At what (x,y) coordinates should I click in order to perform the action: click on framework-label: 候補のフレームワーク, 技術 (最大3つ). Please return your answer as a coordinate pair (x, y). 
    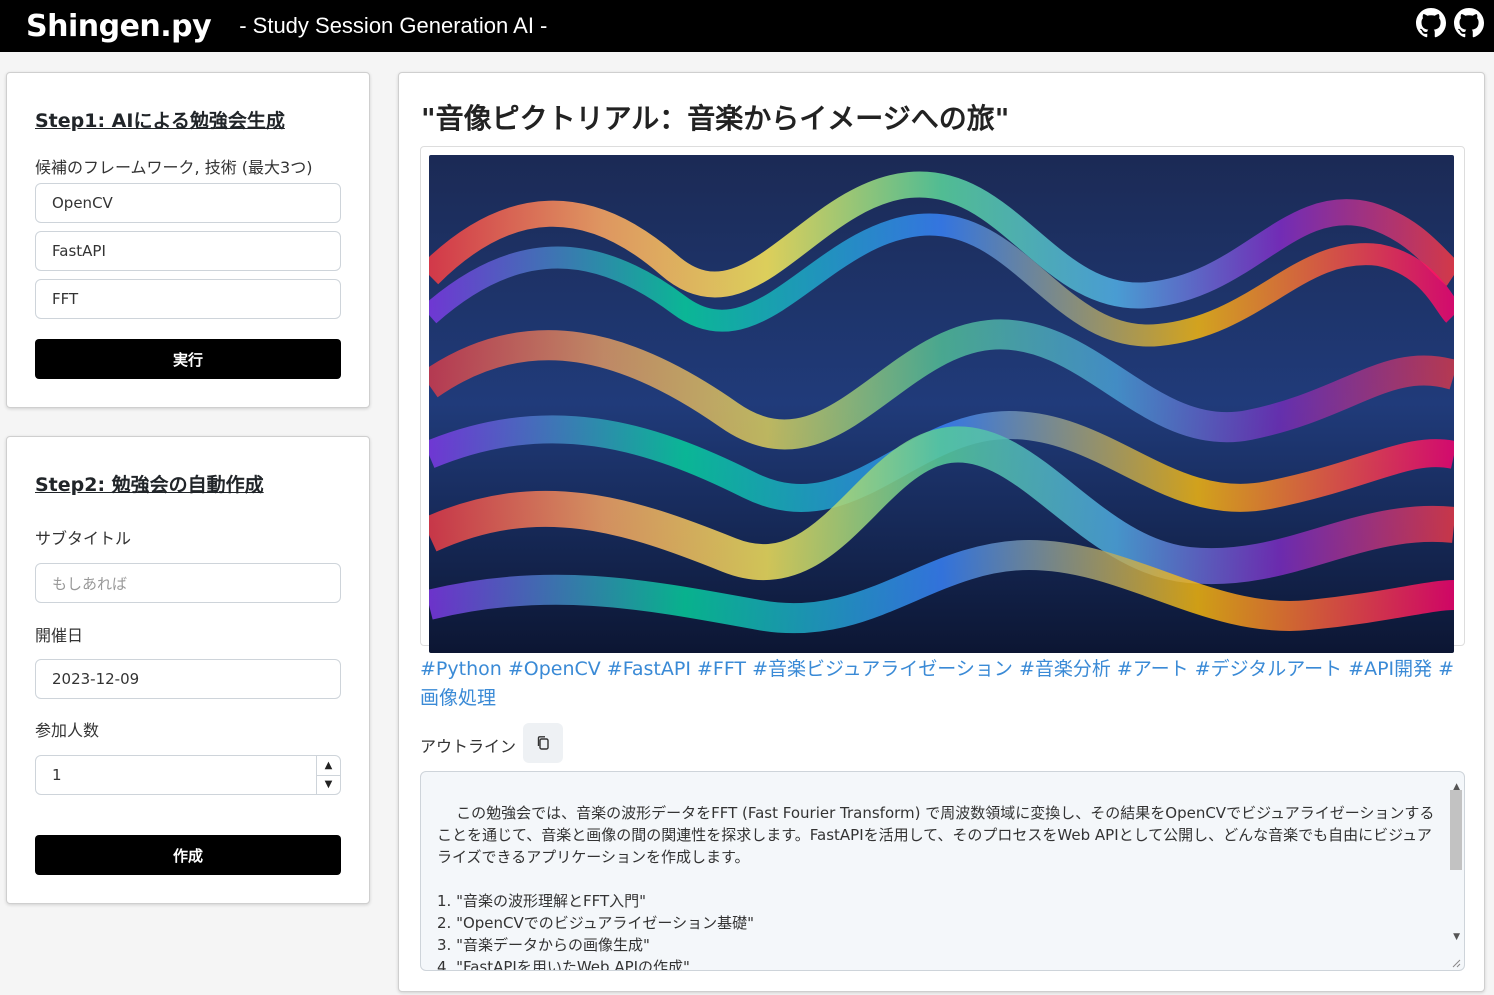
    Looking at the image, I should click on (174, 167).